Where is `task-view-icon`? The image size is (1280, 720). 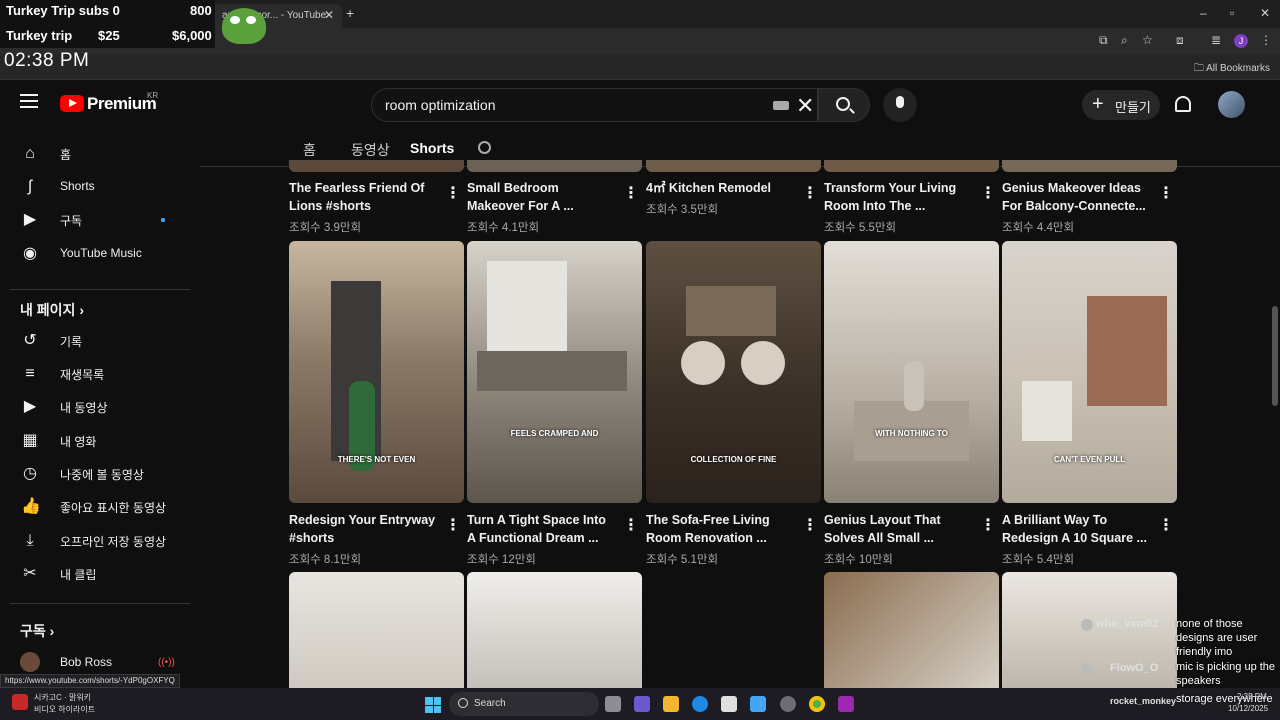
task-view-icon is located at coordinates (613, 704).